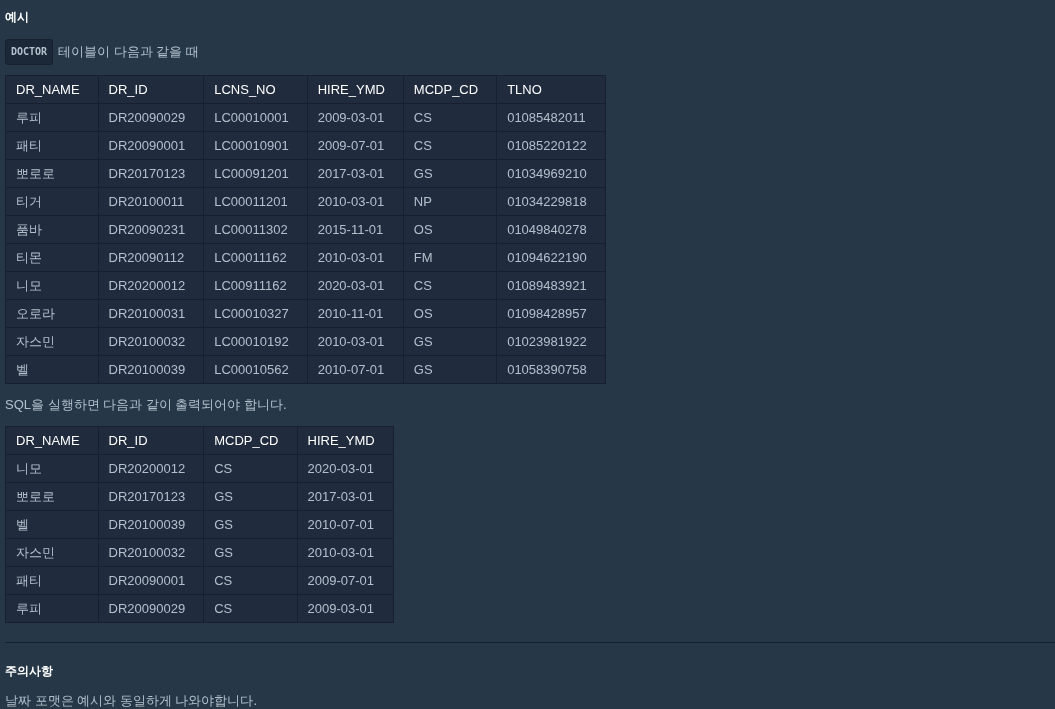 This screenshot has height=709, width=1055. I want to click on table-cell: 01094622190, so click(551, 257).